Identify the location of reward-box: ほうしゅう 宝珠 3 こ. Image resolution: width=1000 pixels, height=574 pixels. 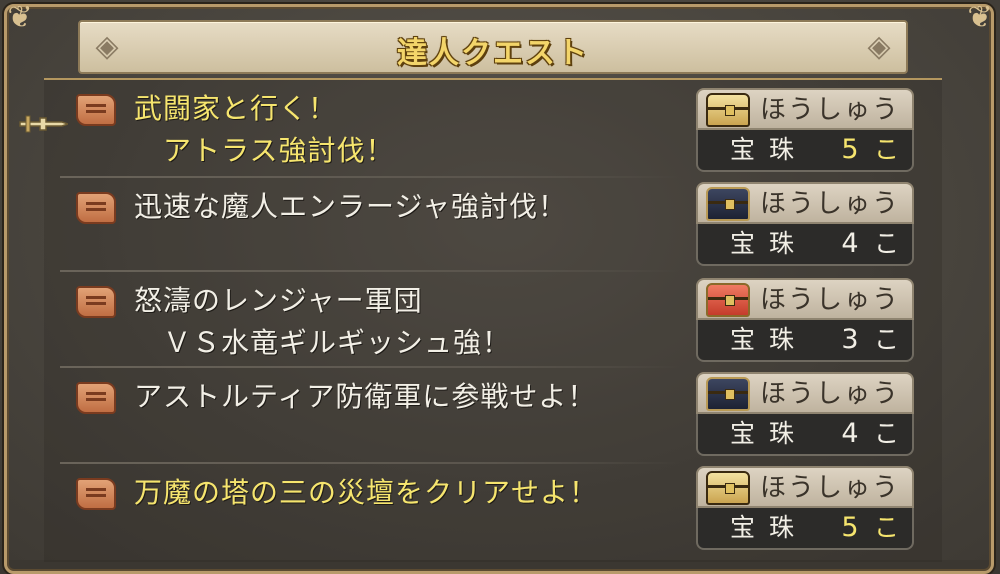
(805, 320).